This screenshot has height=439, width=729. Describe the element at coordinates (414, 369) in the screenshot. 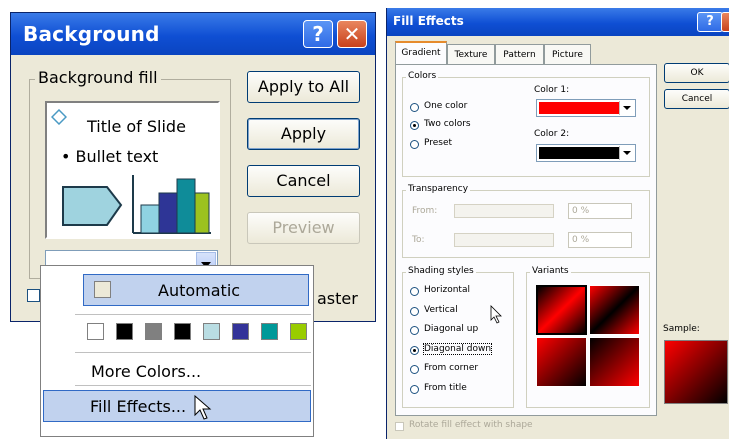

I see `radio-shading-from-corner` at that location.